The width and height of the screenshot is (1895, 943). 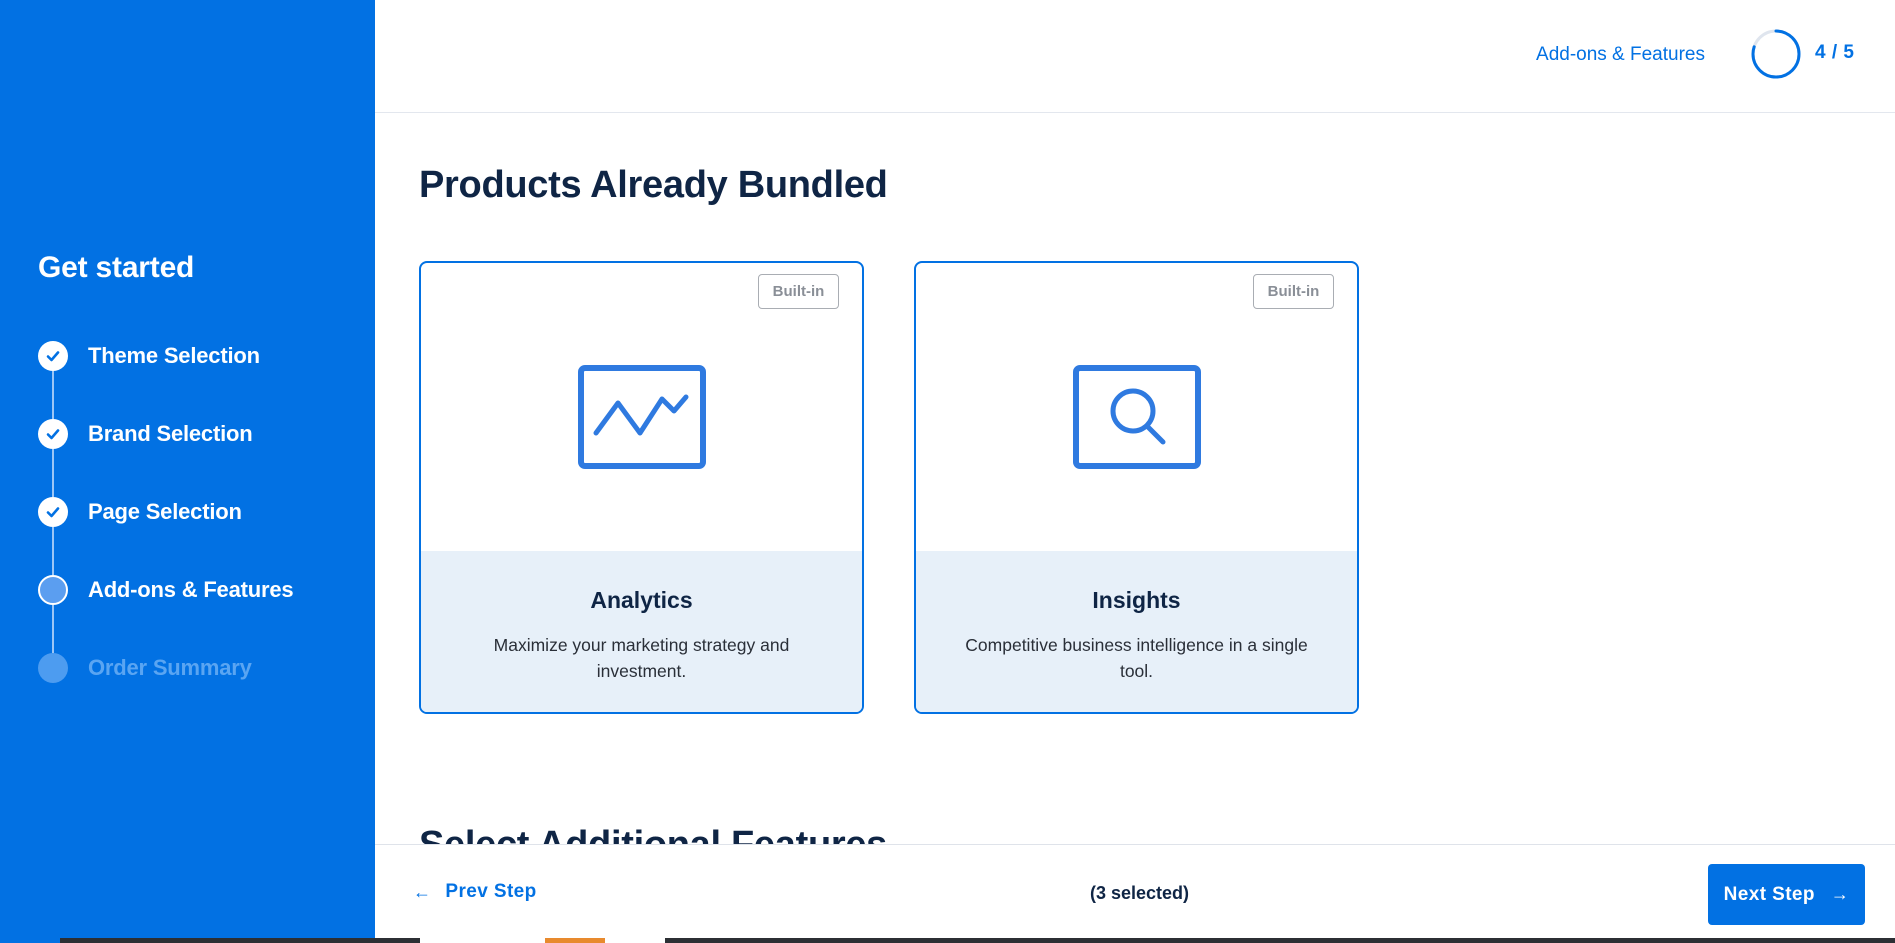 What do you see at coordinates (191, 589) in the screenshot?
I see `step-label: Add-ons & Features` at bounding box center [191, 589].